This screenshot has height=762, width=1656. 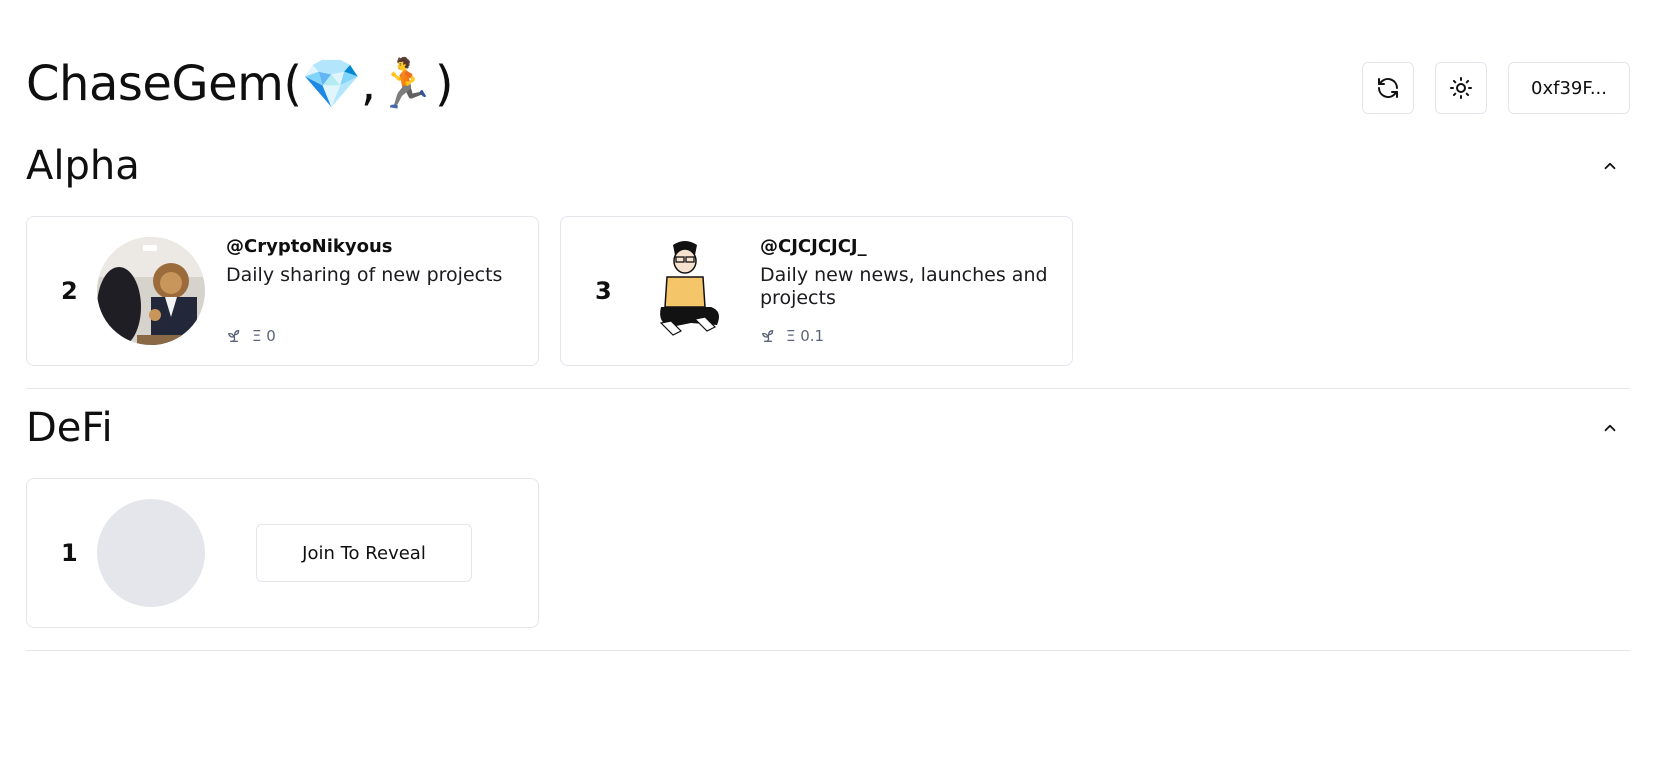 I want to click on card-stats: Ξ 0.1, so click(x=792, y=336).